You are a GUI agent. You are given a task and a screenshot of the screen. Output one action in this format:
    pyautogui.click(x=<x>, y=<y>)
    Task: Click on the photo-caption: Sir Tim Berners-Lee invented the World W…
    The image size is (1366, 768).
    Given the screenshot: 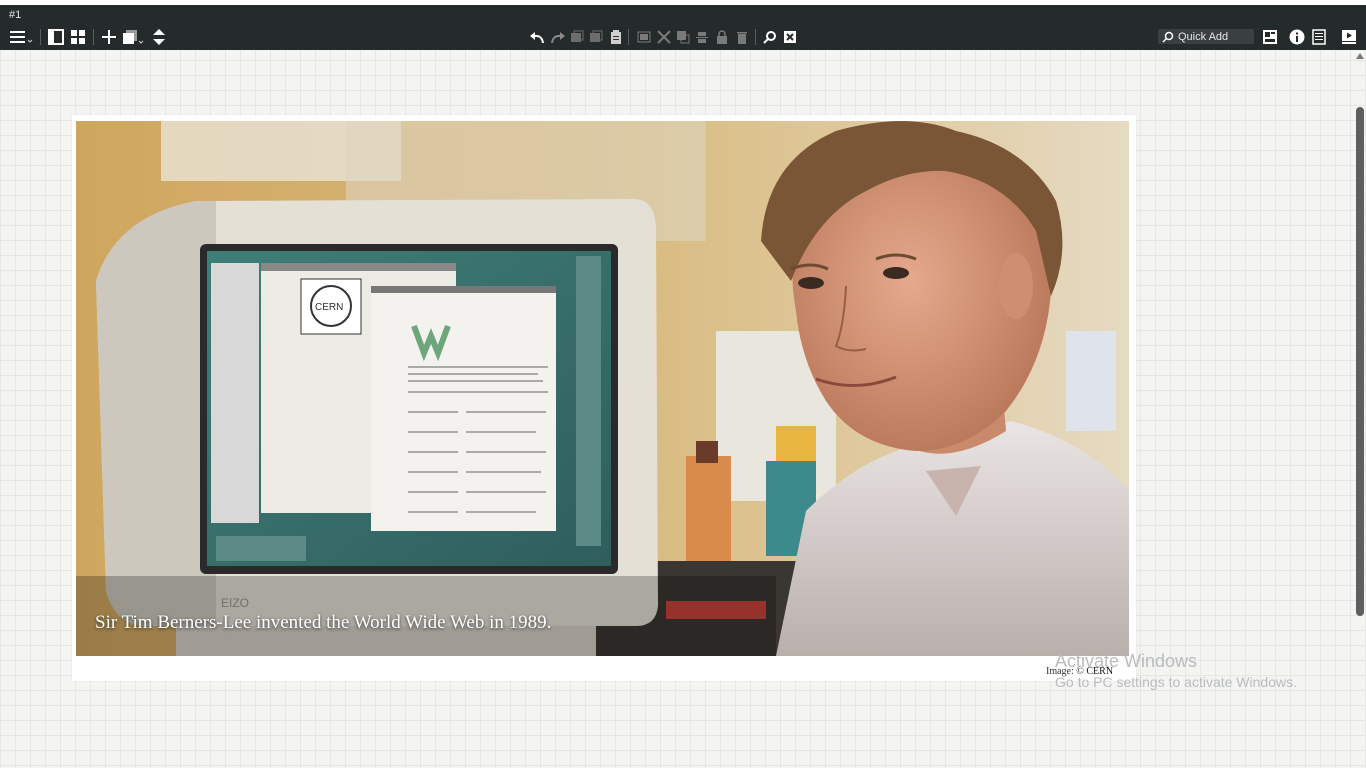 What is the action you would take?
    pyautogui.click(x=323, y=622)
    